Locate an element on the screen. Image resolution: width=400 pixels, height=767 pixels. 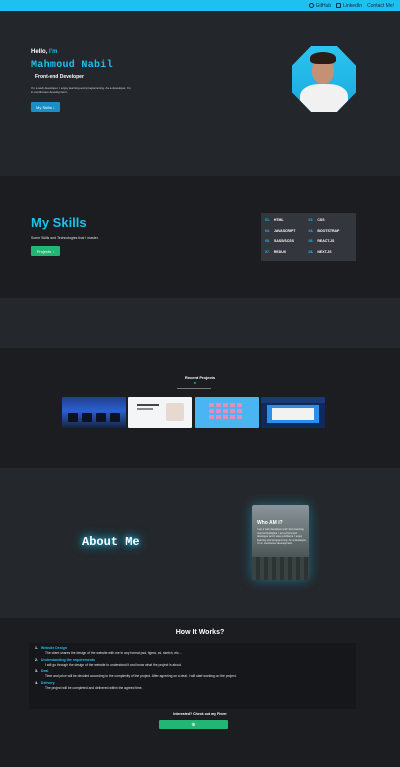
my-skills-button: My Skills ↓ is located at coordinates (45, 107).